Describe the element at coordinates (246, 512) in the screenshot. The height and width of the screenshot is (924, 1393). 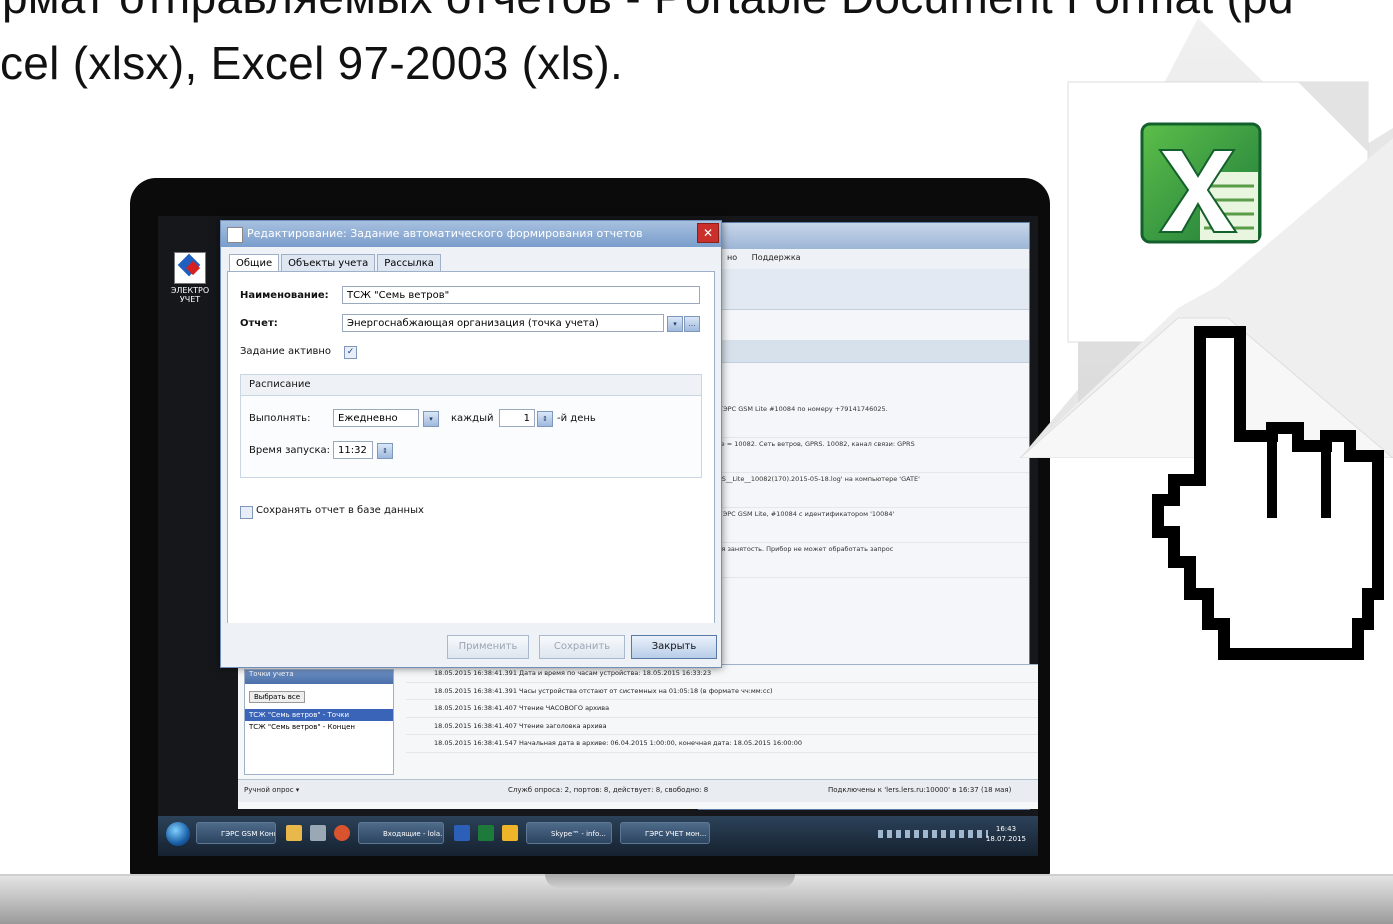
I see `save-to-db-checkbox` at that location.